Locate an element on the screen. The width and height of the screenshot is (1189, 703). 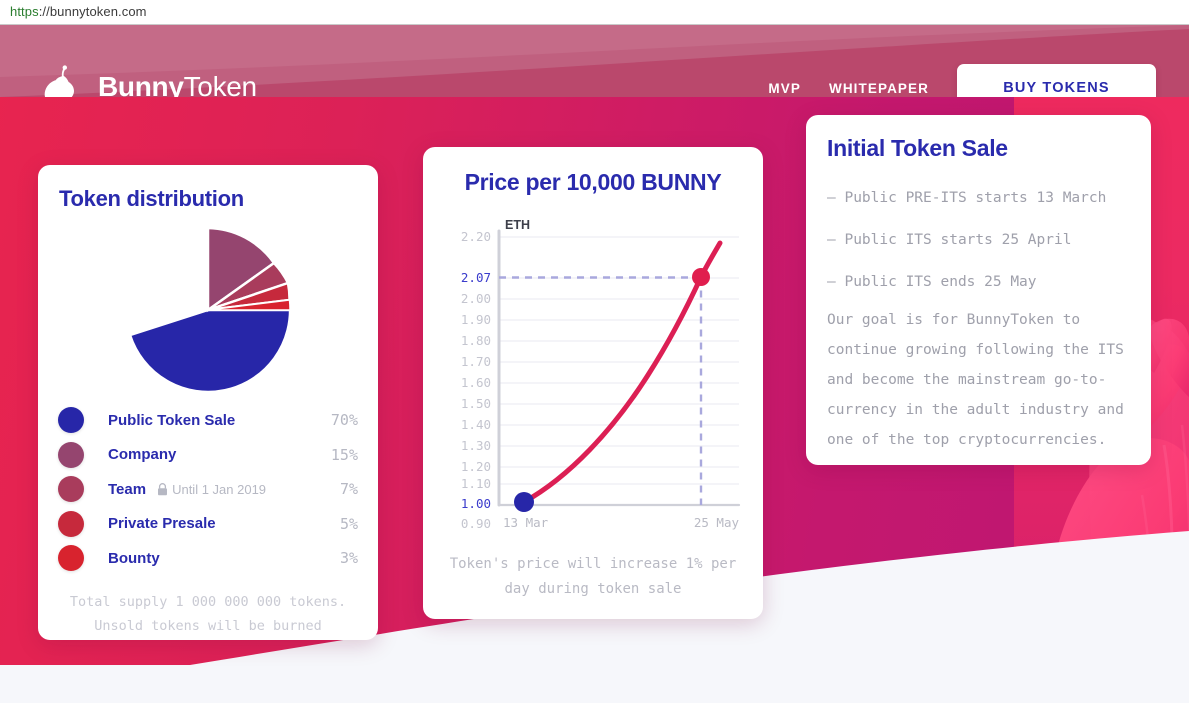
svg-text: 1.00 is located at coordinates (476, 503).